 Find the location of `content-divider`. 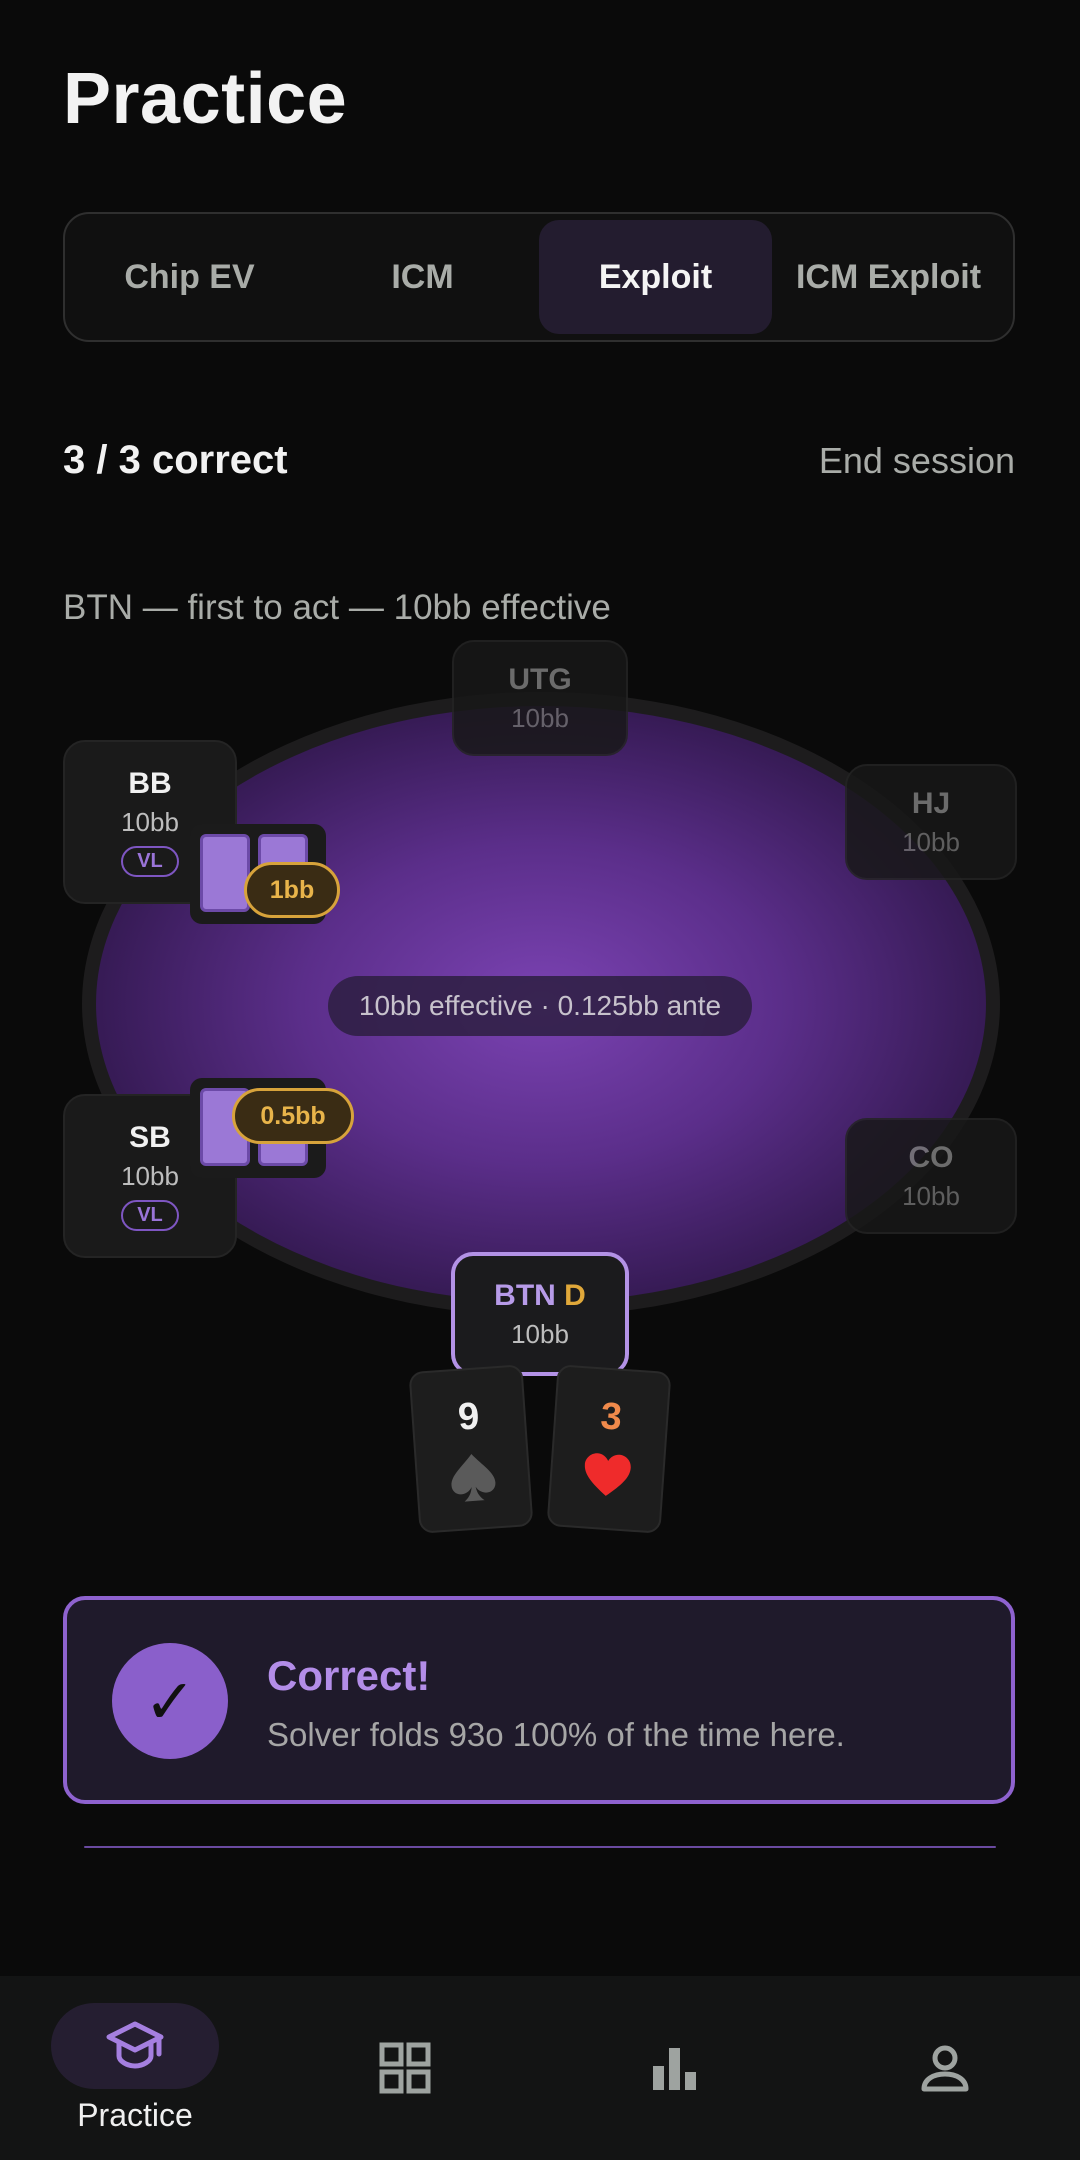

content-divider is located at coordinates (540, 1847).